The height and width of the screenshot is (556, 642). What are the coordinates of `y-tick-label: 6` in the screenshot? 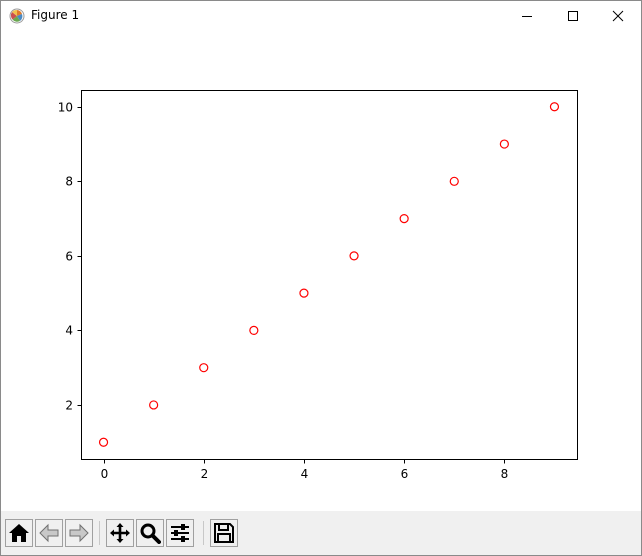 It's located at (69, 257).